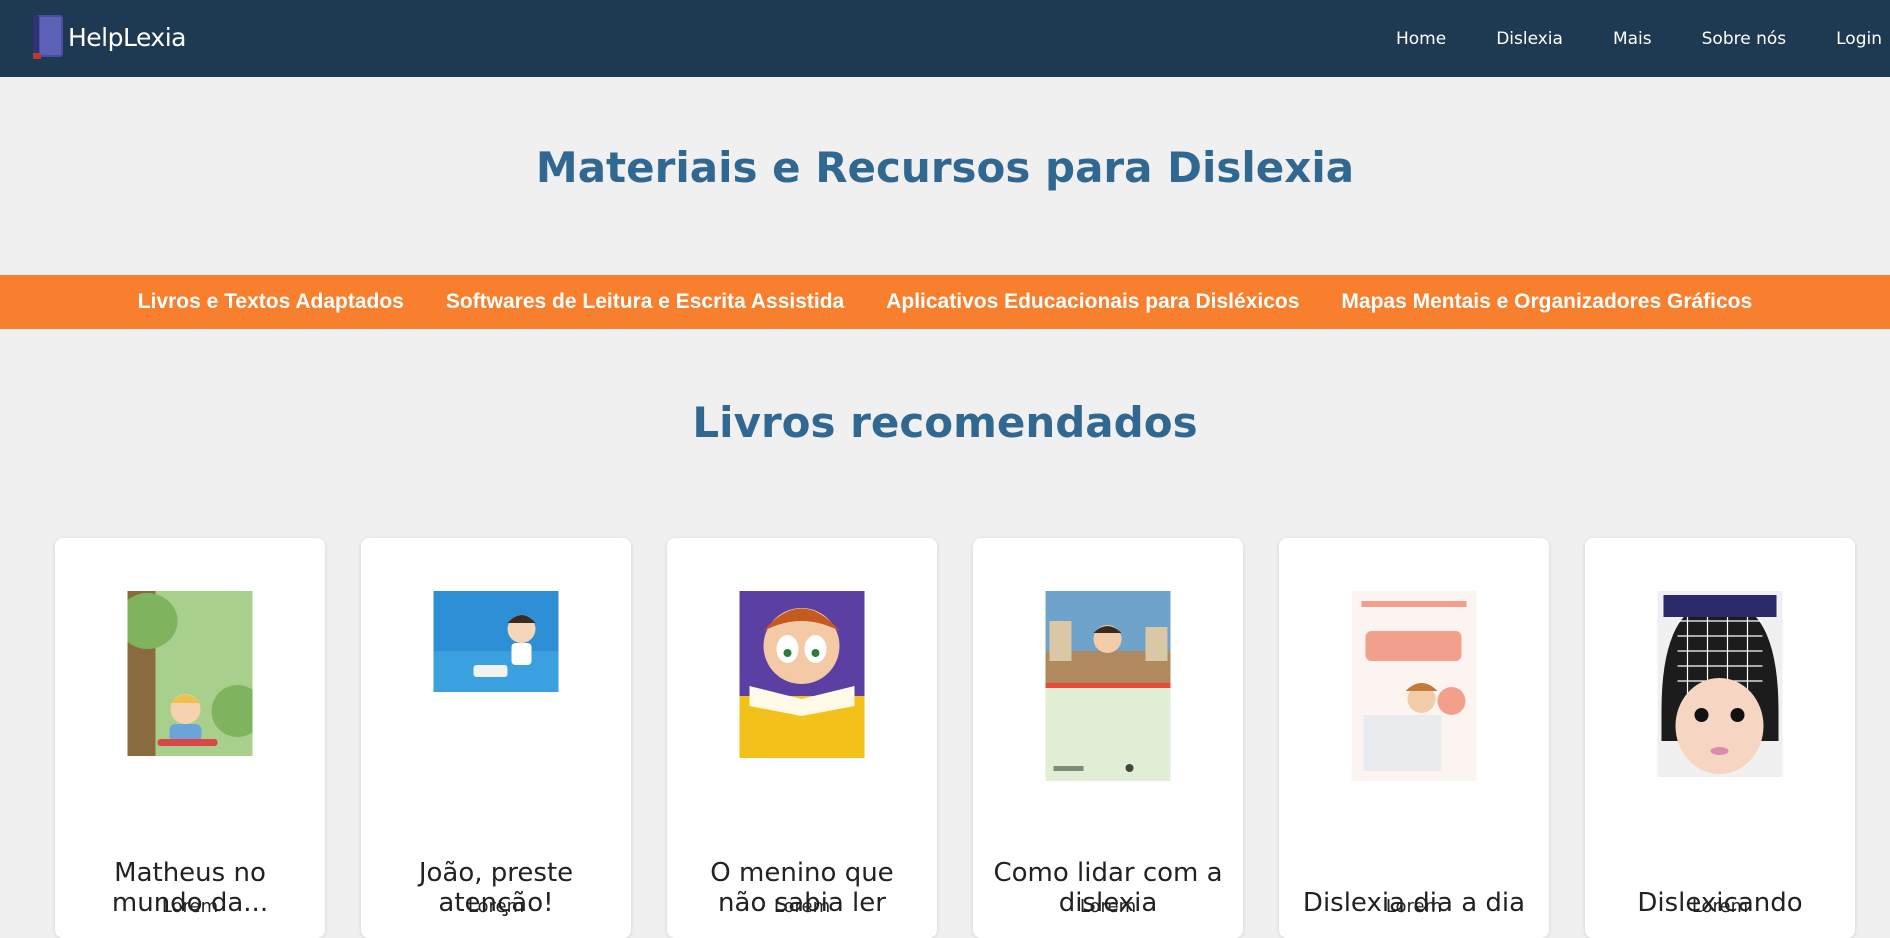 The height and width of the screenshot is (938, 1890). Describe the element at coordinates (271, 302) in the screenshot. I see `tab-livros: Livros e Textos Adaptados` at that location.